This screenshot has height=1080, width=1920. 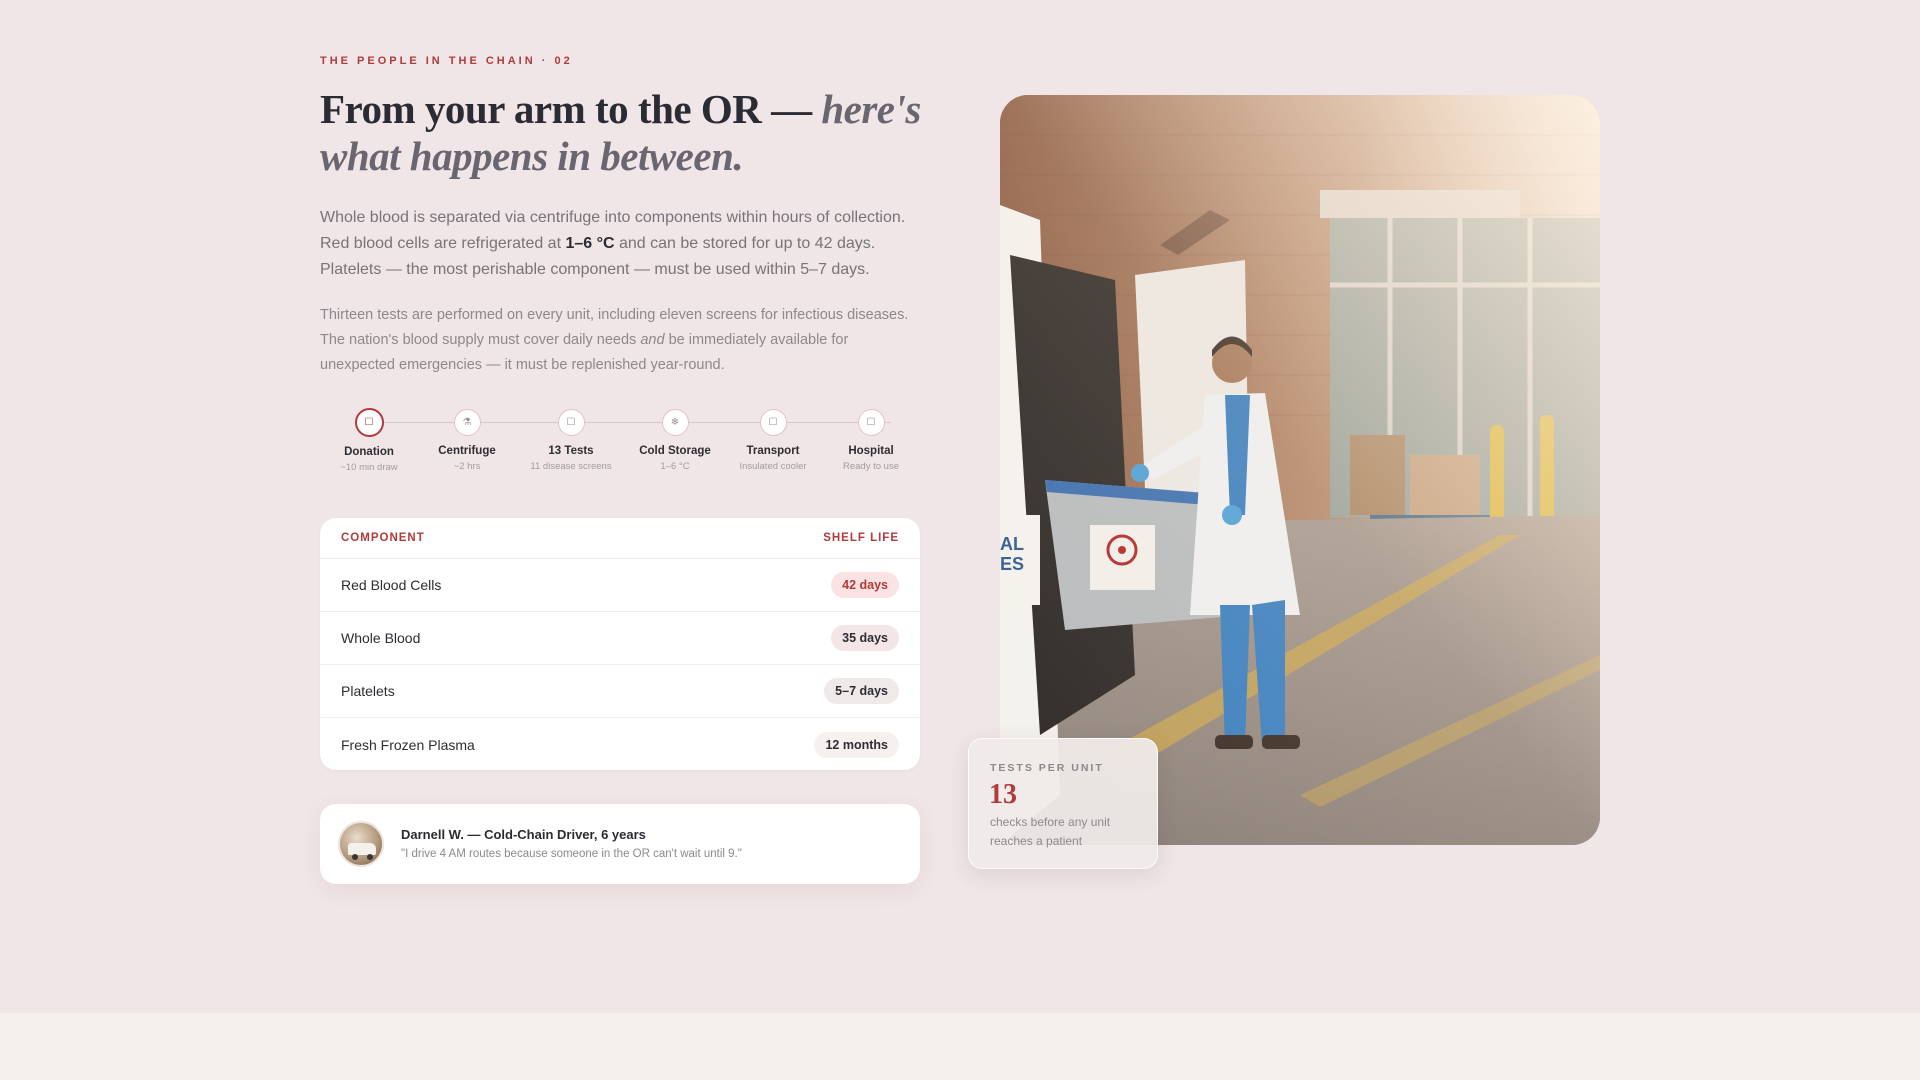 What do you see at coordinates (620, 538) in the screenshot?
I see `table-header: COMPONENT SHELF LIFE` at bounding box center [620, 538].